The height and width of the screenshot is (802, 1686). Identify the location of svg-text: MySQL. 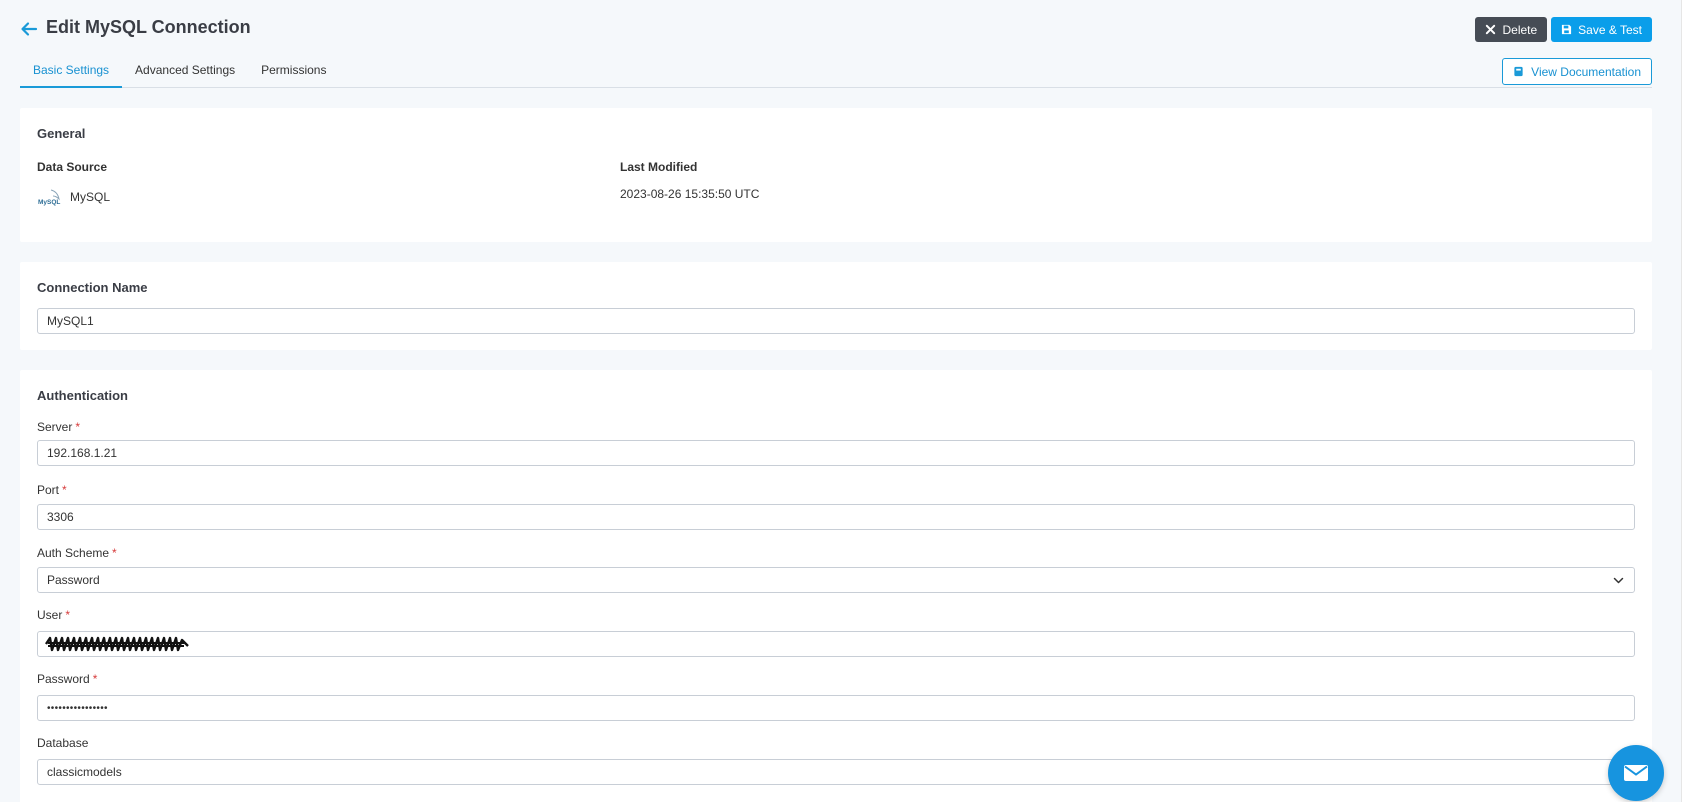
(49, 202).